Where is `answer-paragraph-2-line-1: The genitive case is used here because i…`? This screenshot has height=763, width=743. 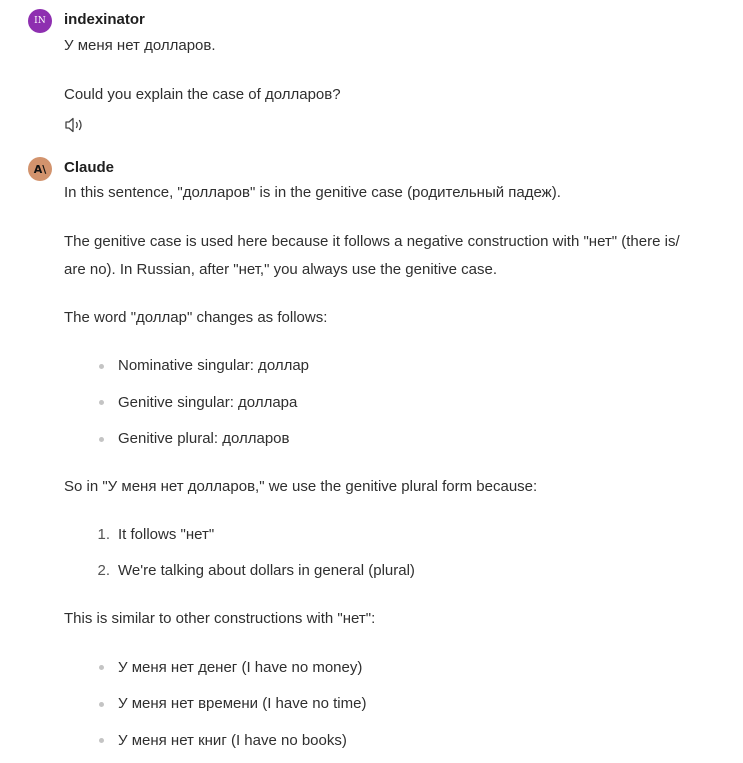
answer-paragraph-2-line-1: The genitive case is used here because i… is located at coordinates (372, 241).